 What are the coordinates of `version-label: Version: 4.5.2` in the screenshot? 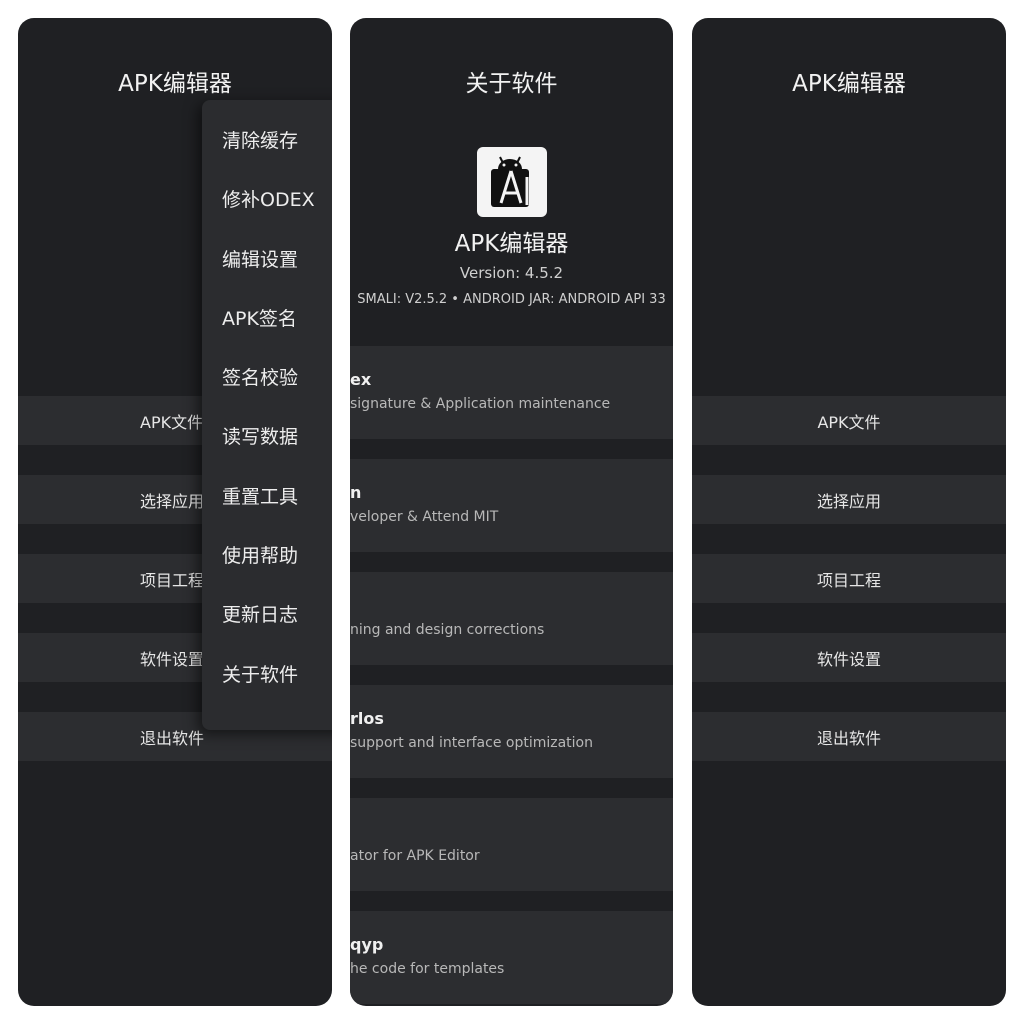 It's located at (511, 273).